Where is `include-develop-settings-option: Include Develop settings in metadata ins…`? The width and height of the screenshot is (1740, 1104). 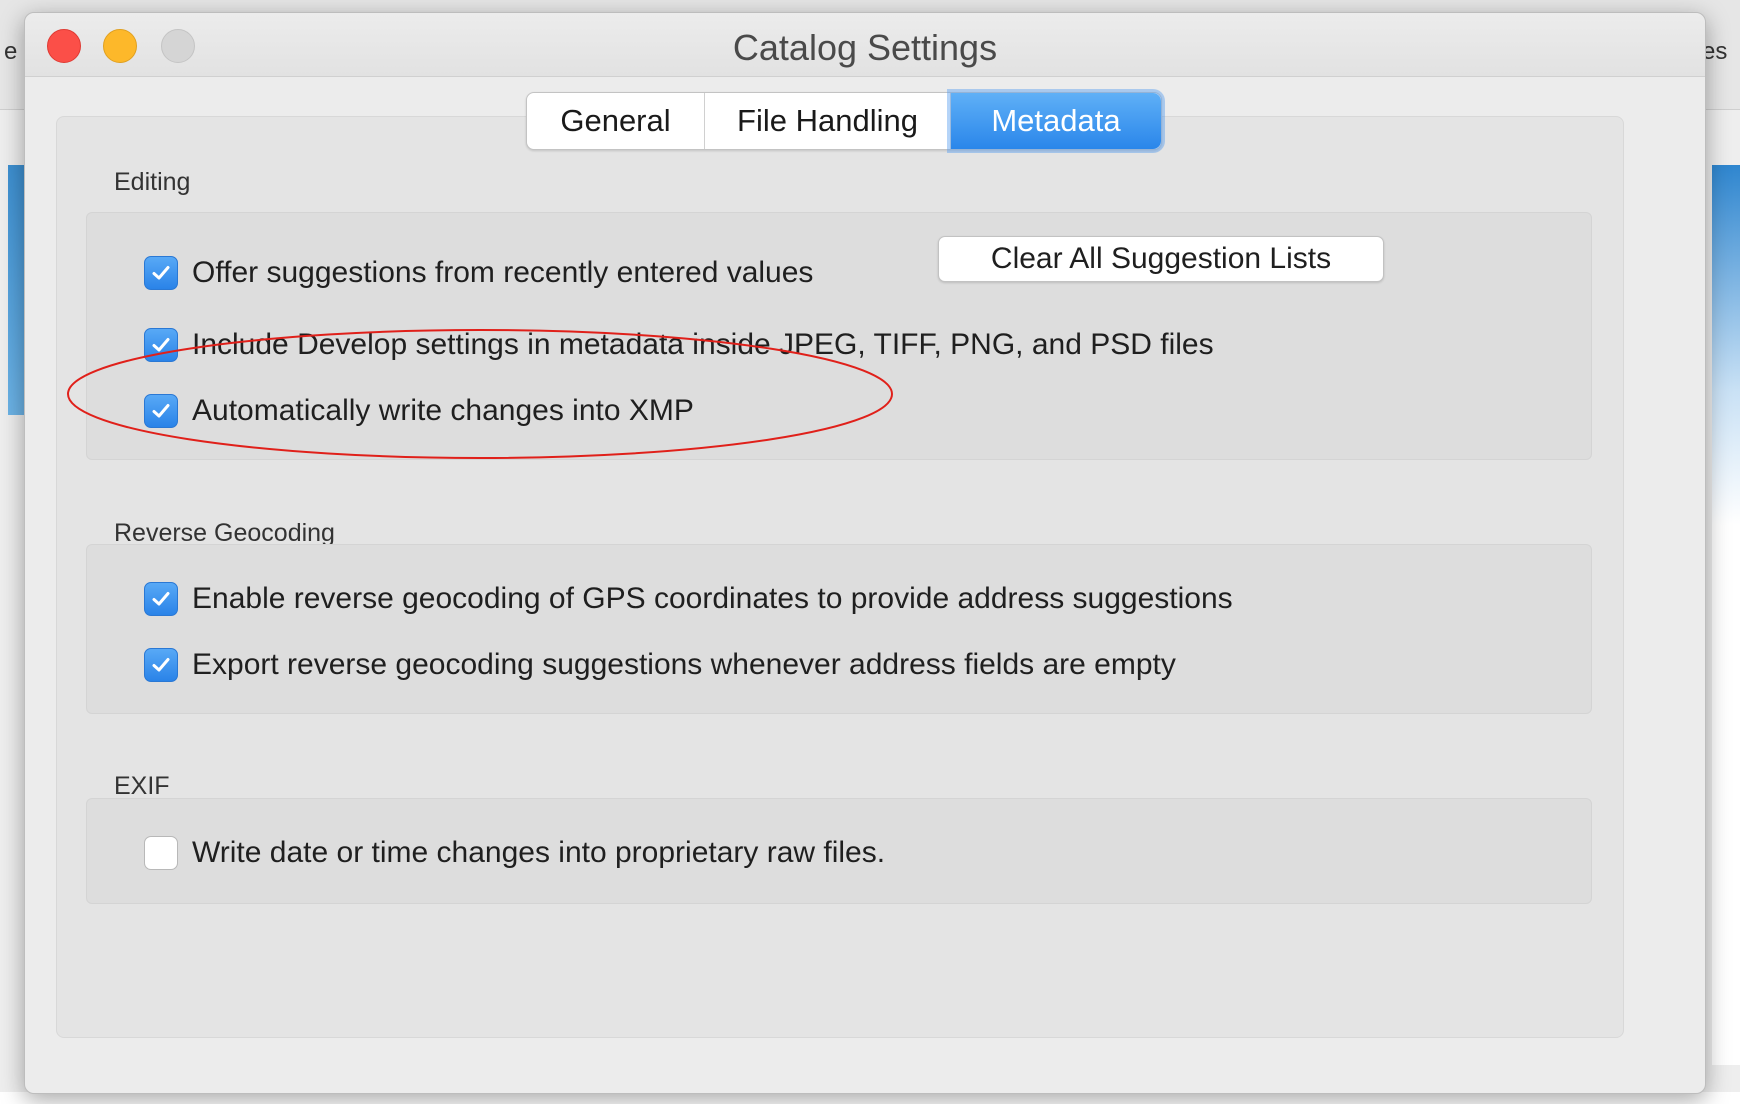 include-develop-settings-option: Include Develop settings in metadata ins… is located at coordinates (679, 345).